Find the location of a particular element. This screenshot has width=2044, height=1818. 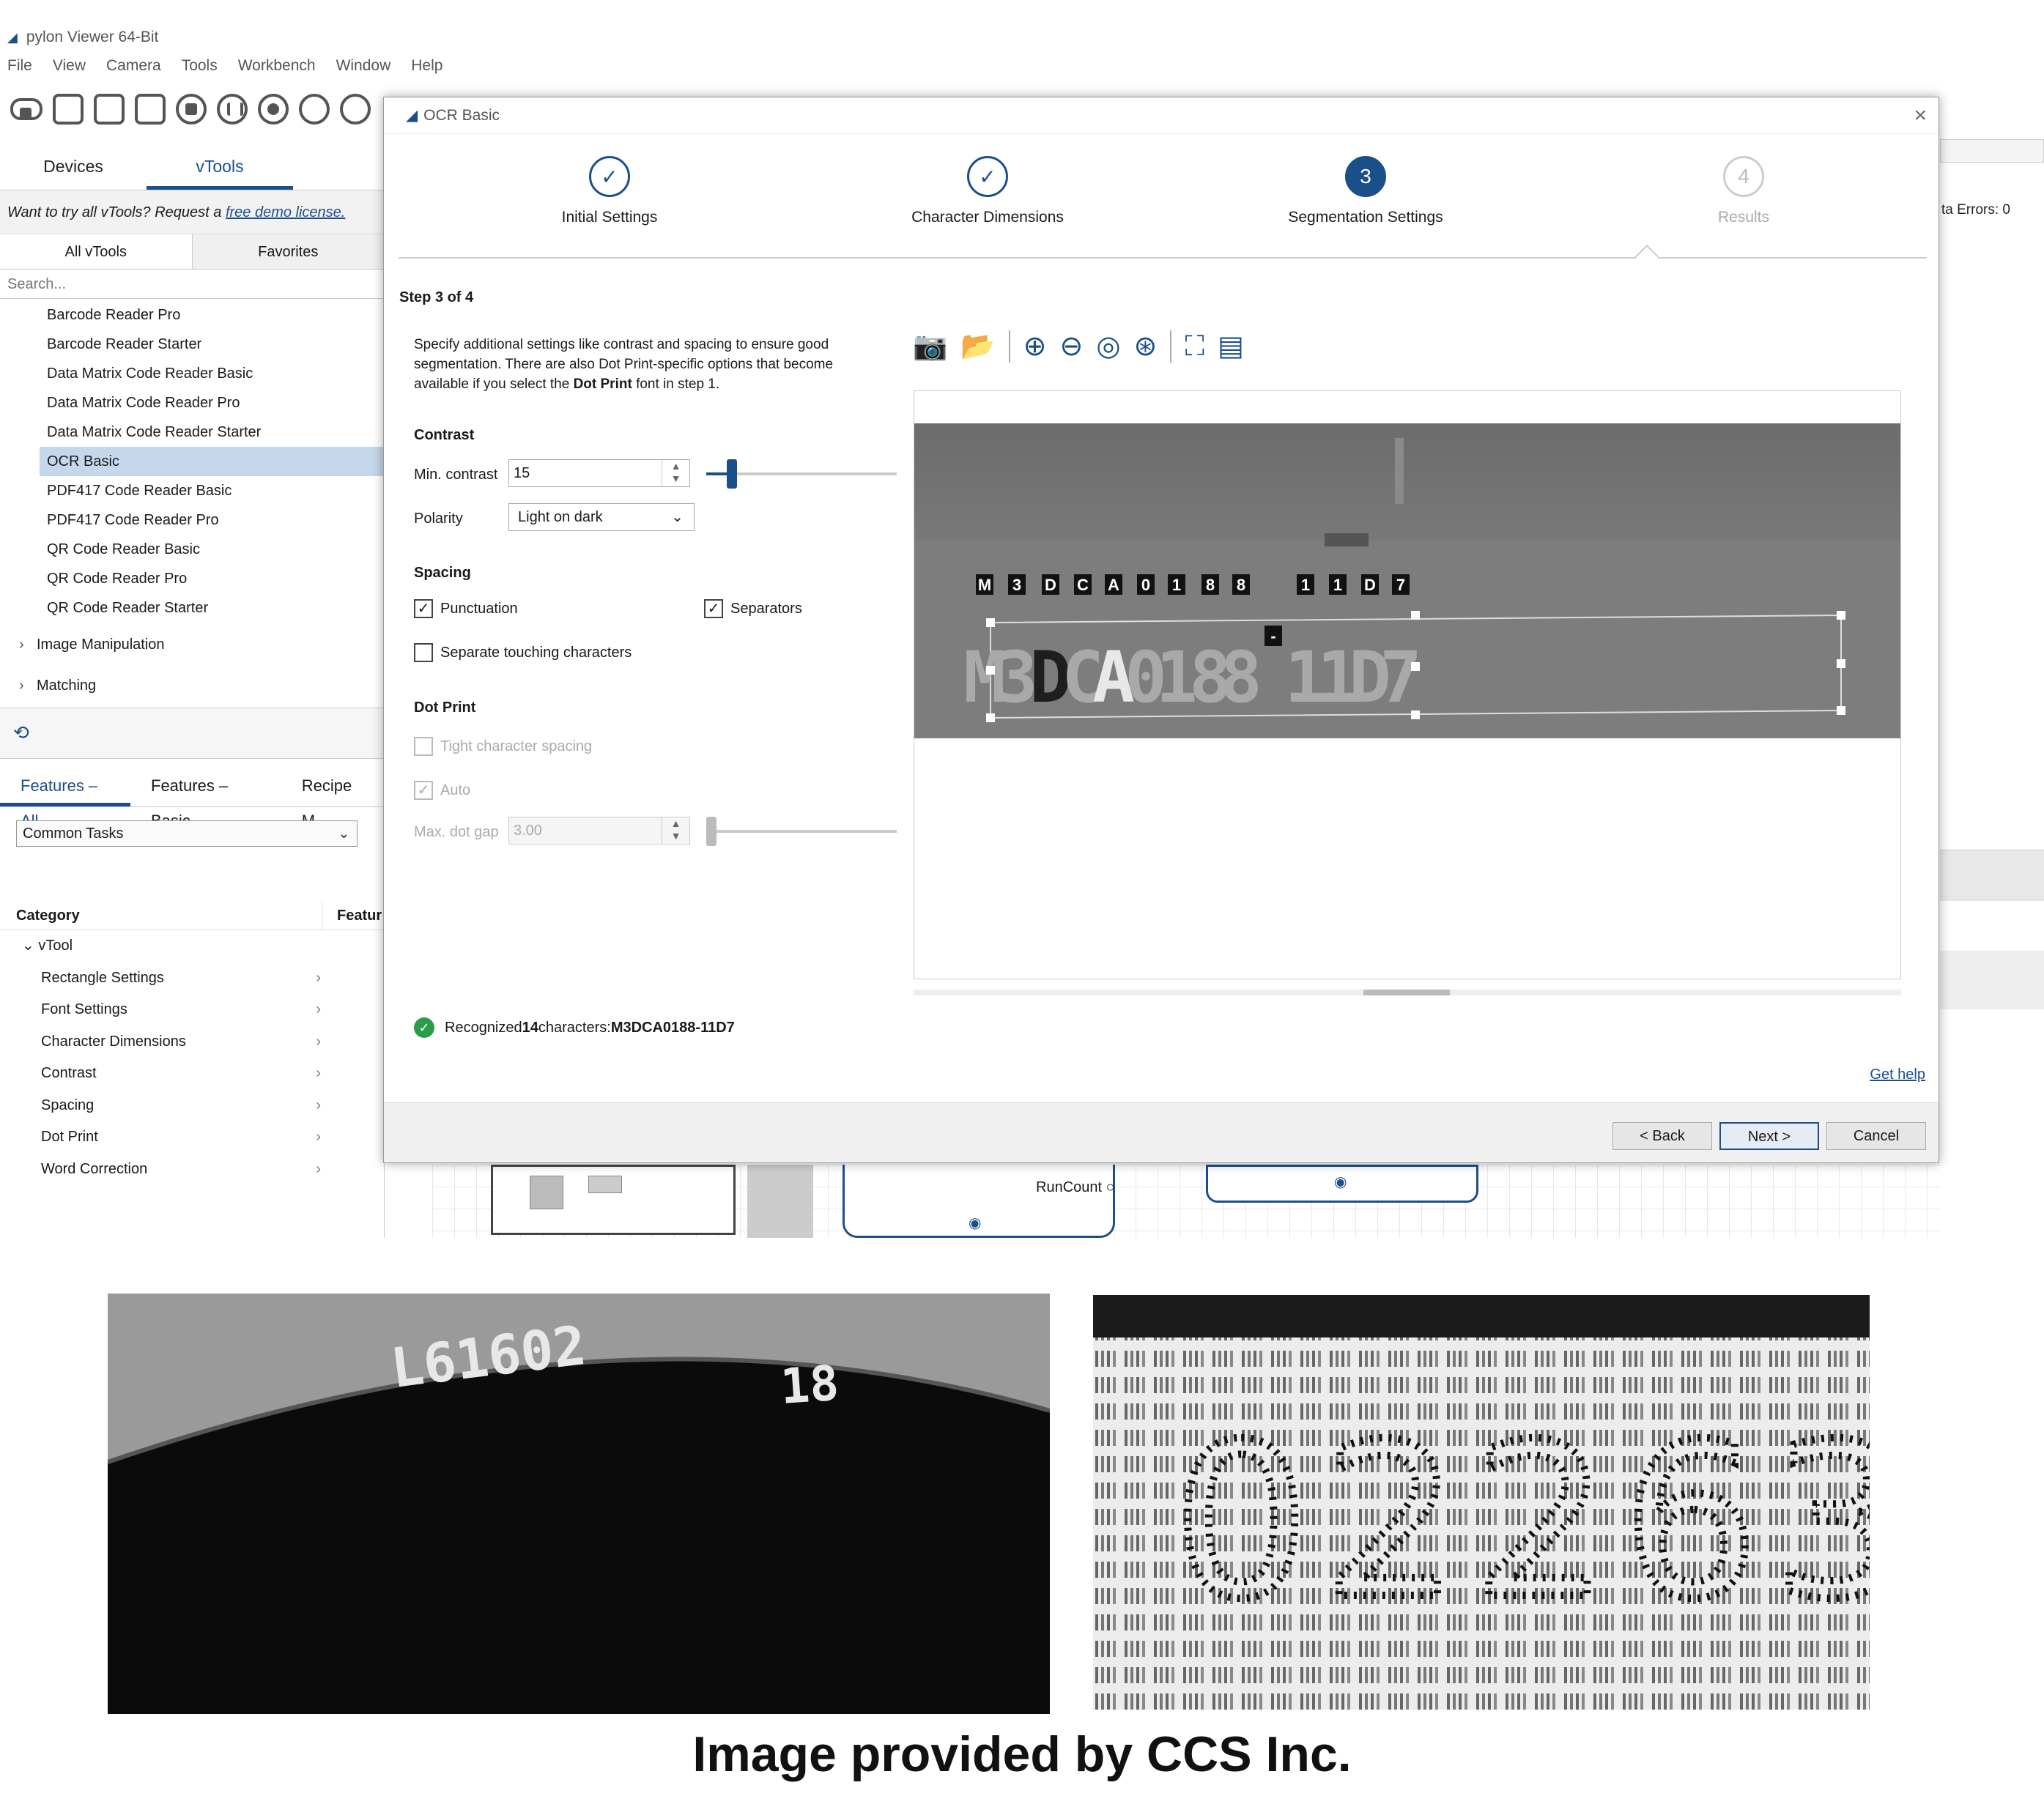

category-row: Dot Print › is located at coordinates (161, 1137).